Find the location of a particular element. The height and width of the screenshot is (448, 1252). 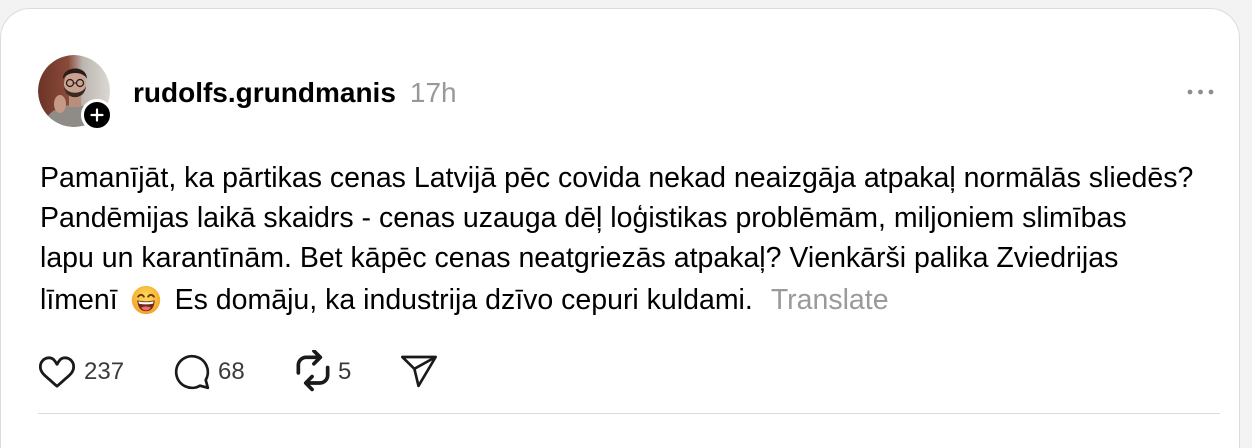

follow-button is located at coordinates (97, 115).